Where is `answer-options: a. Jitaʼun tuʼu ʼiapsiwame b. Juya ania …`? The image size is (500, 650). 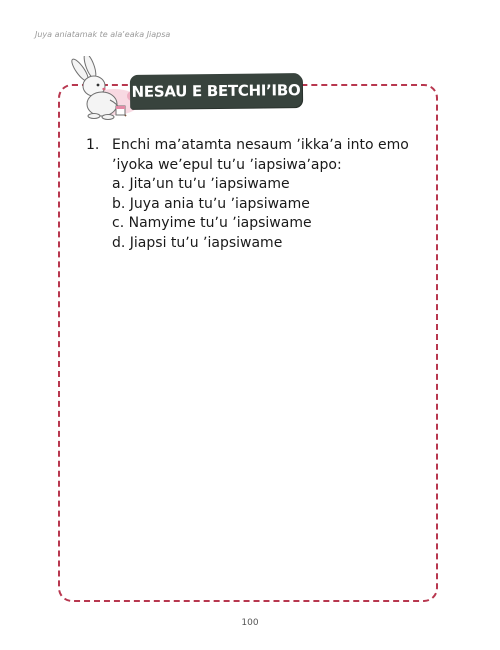
answer-options: a. Jitaʼun tuʼu ʼiapsiwame b. Juya ania … is located at coordinates (264, 214).